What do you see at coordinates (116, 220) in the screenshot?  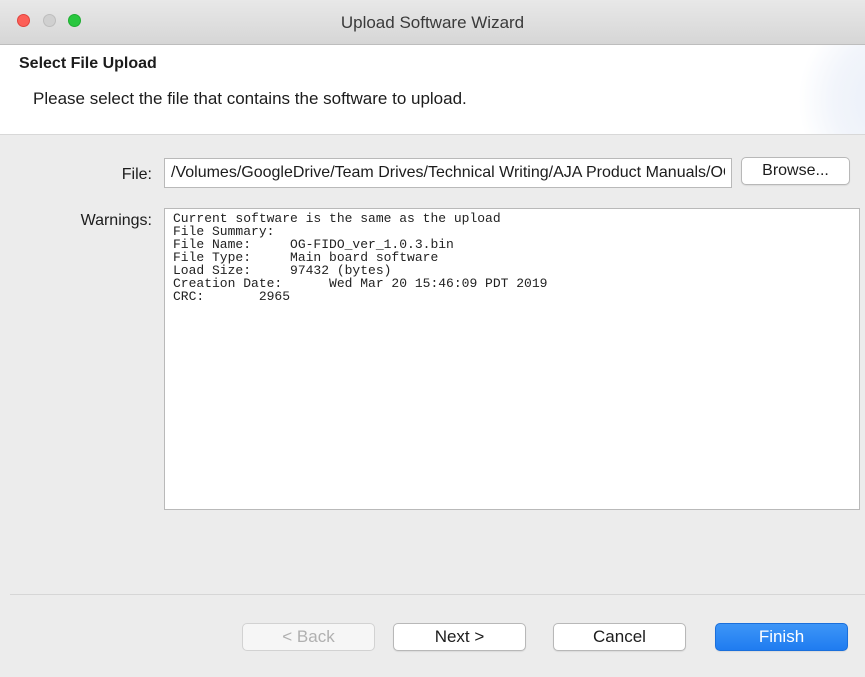 I see `warnings-label: Warnings:` at bounding box center [116, 220].